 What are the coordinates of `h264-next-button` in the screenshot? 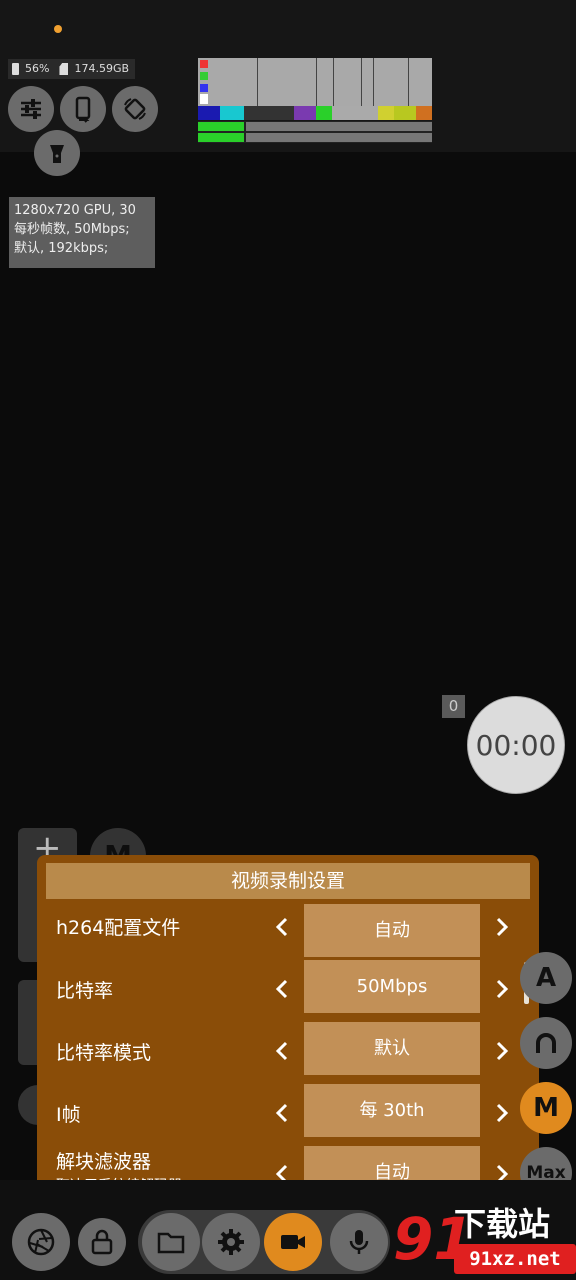 It's located at (502, 927).